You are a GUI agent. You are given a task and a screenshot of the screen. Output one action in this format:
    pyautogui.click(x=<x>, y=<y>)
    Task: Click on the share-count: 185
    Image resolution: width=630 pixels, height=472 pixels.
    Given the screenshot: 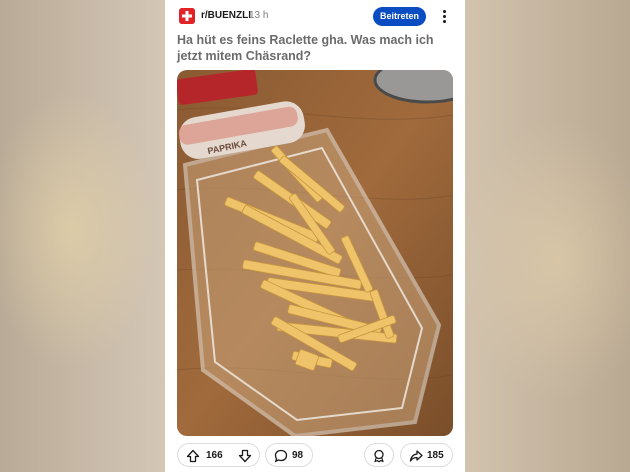 What is the action you would take?
    pyautogui.click(x=435, y=455)
    